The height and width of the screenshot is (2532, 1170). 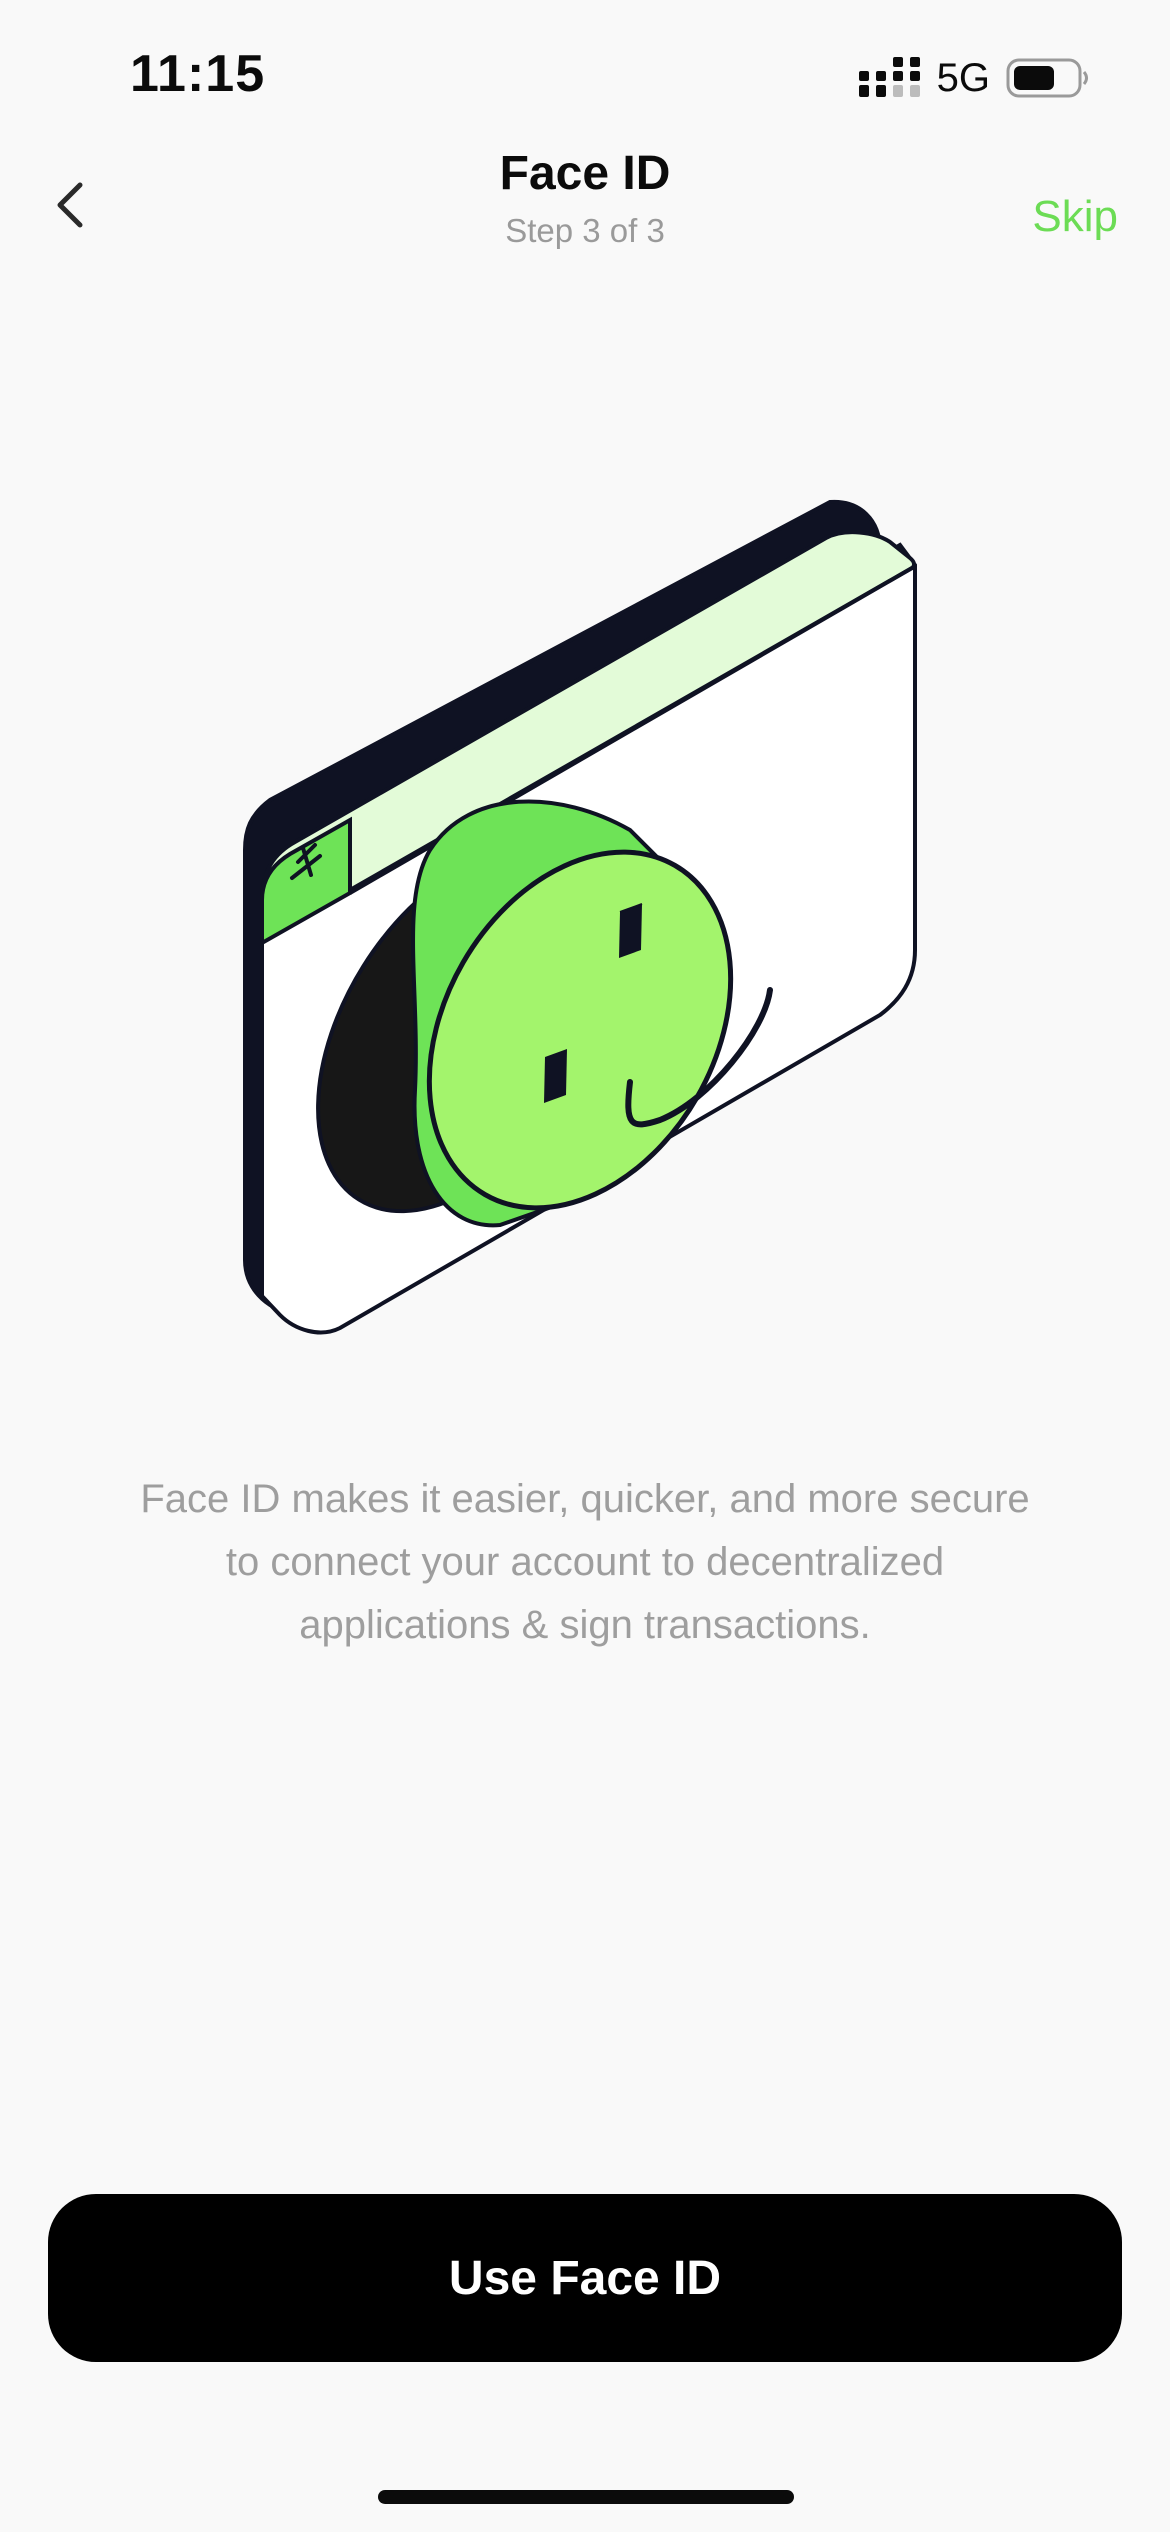 I want to click on status-bar: 11:15 5G, so click(x=585, y=75).